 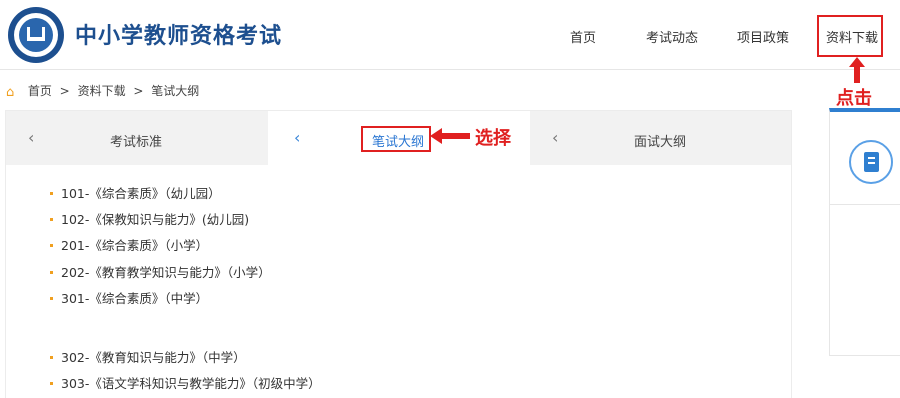 I want to click on tab-exam-standard: ‹ 考试标准, so click(x=137, y=138).